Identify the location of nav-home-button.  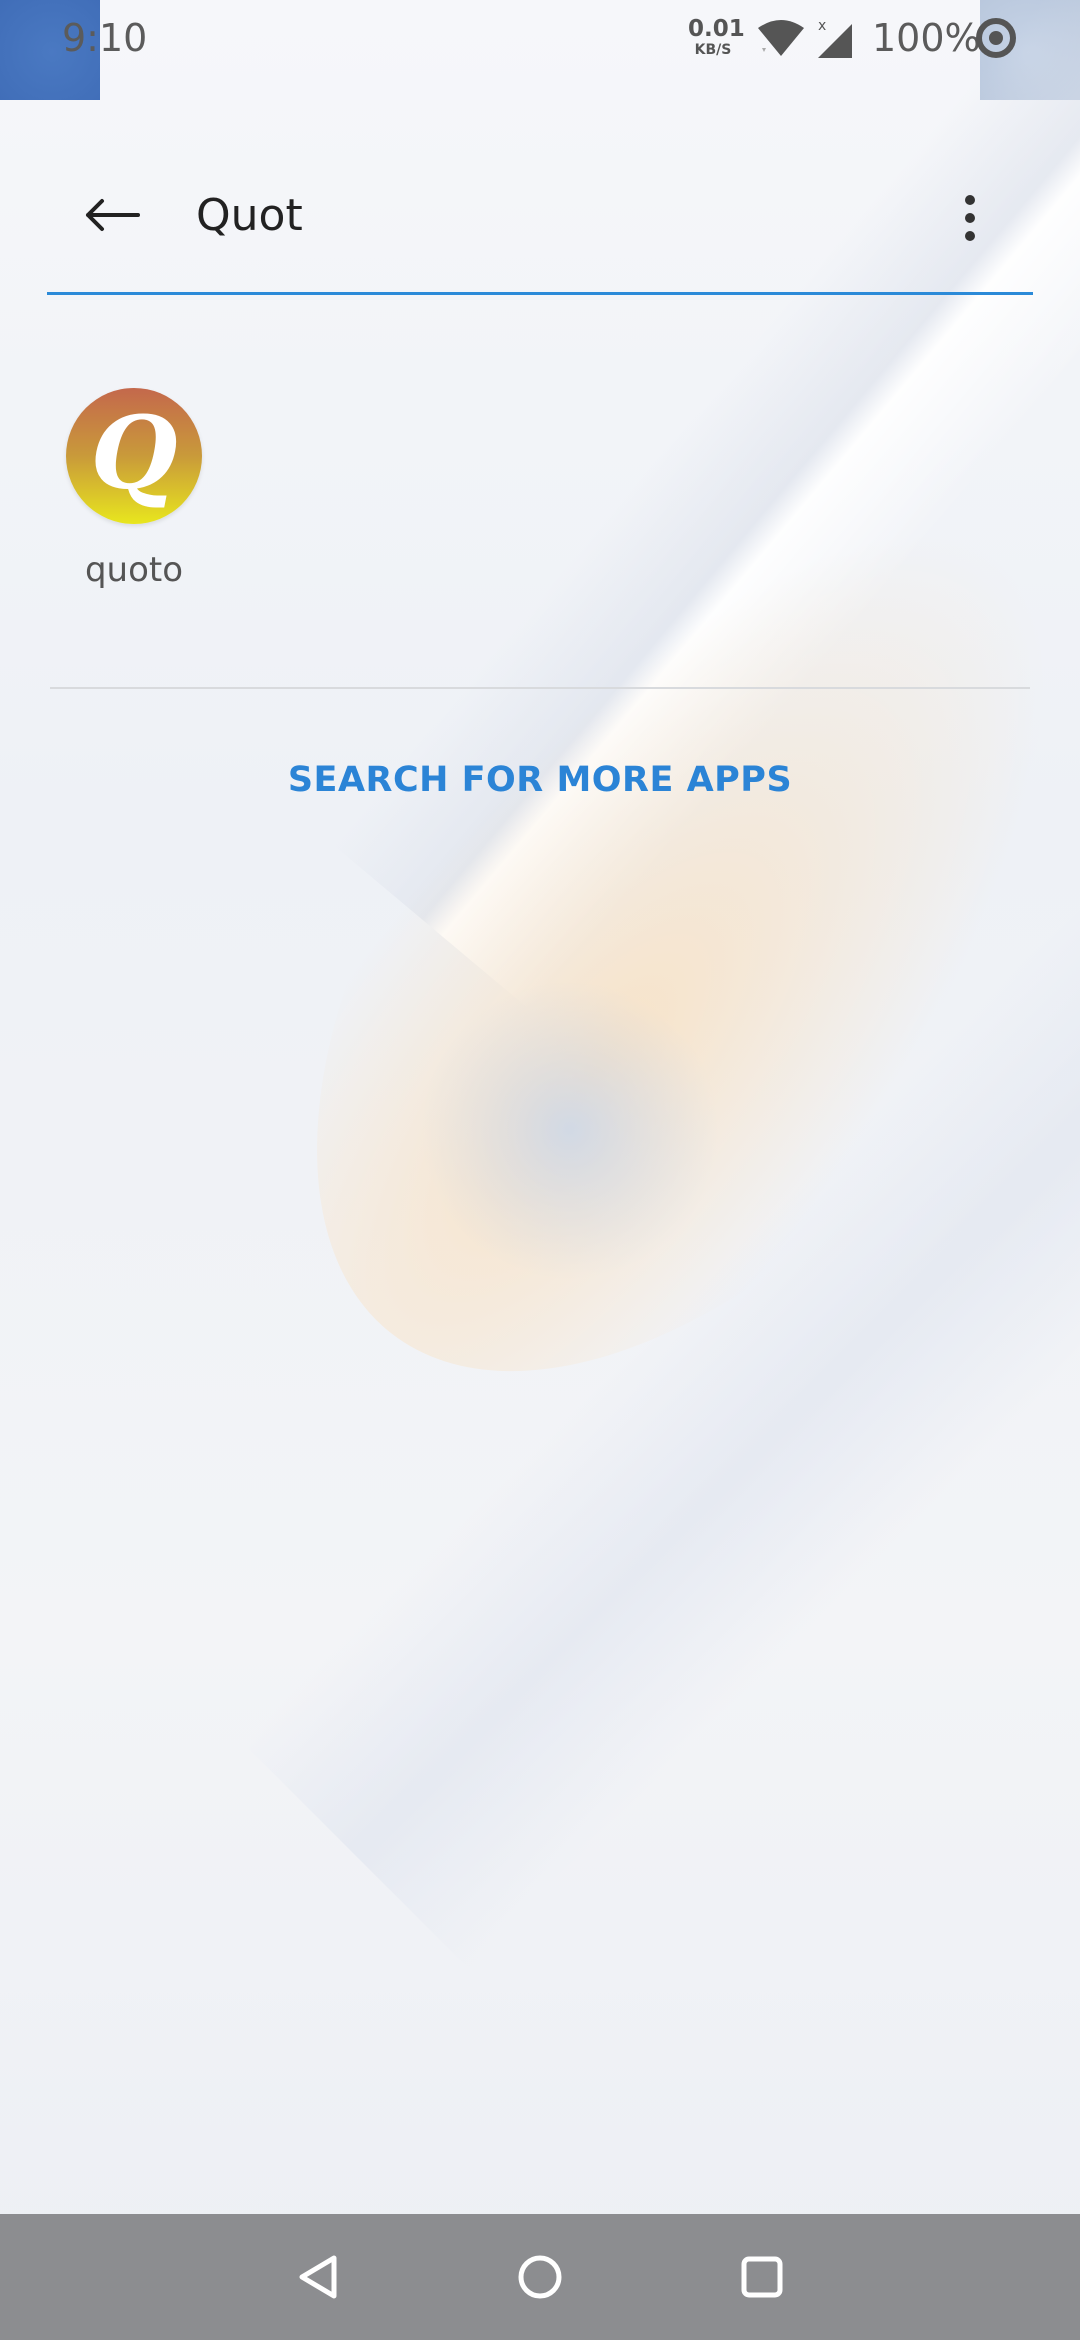
(540, 2277).